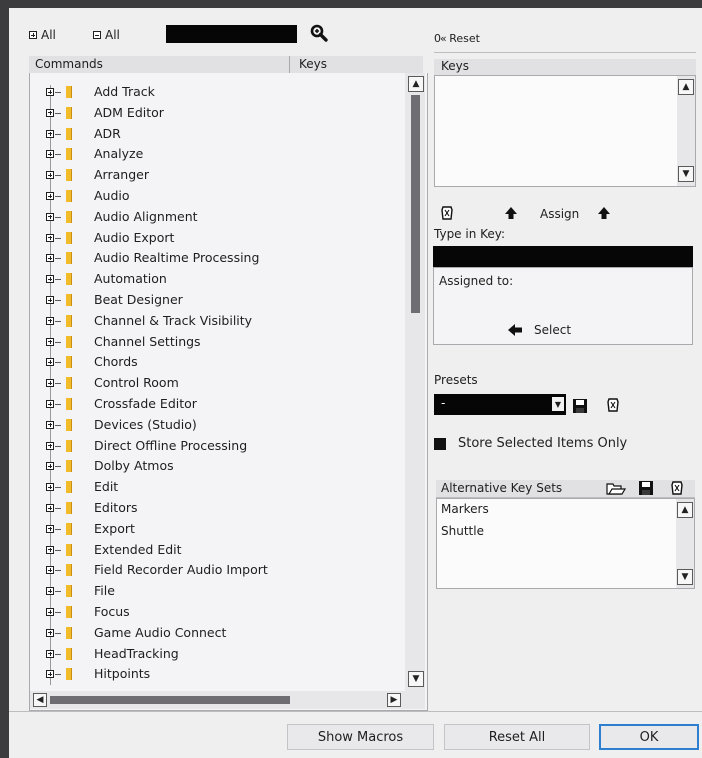  I want to click on delete-preset-icon, so click(613, 405).